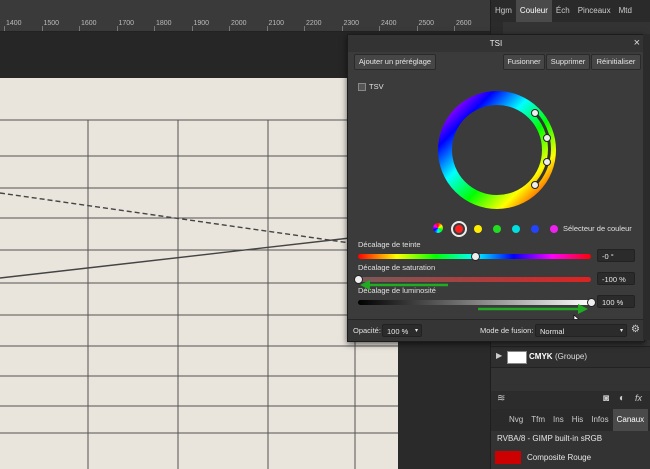 The height and width of the screenshot is (469, 650). Describe the element at coordinates (438, 228) in the screenshot. I see `swatch-multi` at that location.